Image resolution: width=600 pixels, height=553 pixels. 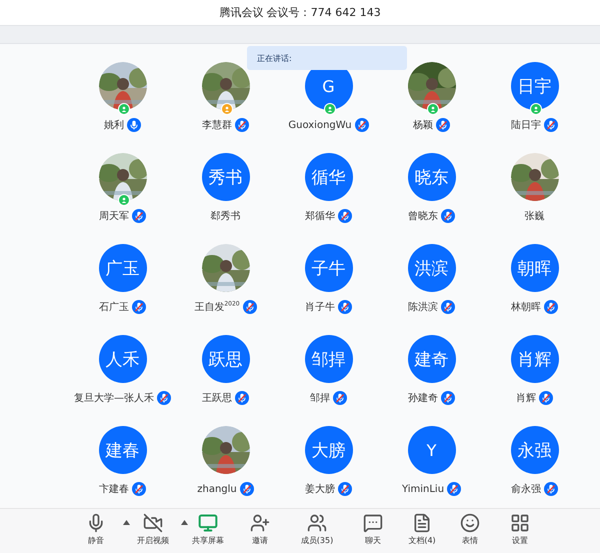 What do you see at coordinates (96, 529) in the screenshot?
I see `toolbar-button: 静音` at bounding box center [96, 529].